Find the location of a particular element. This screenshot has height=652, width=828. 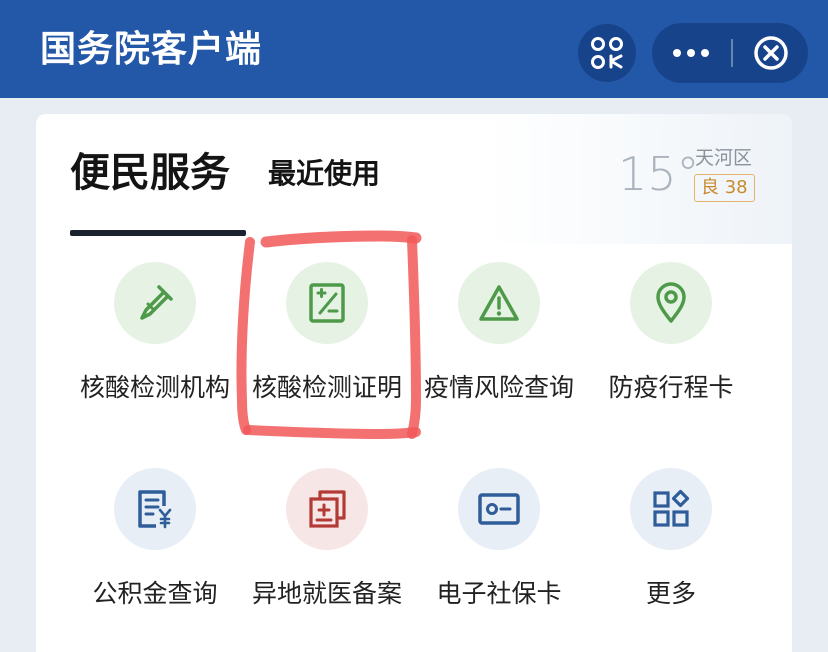

service-item-more: 更多 is located at coordinates (671, 560).